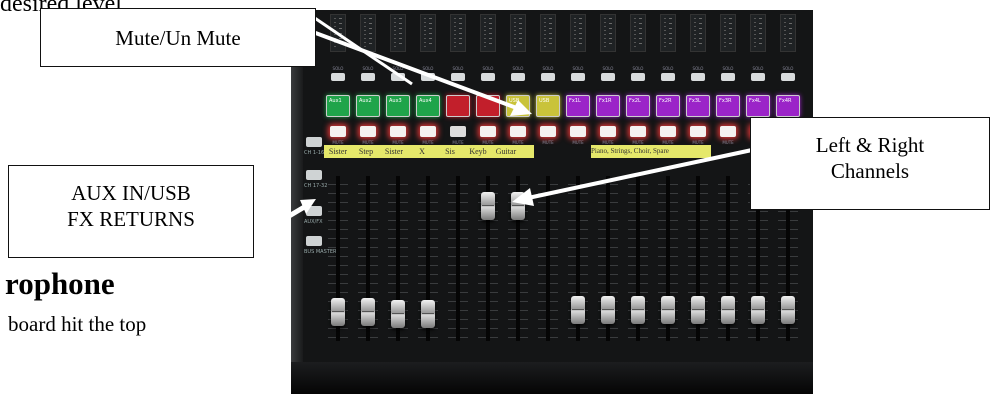 The image size is (1002, 394). I want to click on arrow-lr, so click(632, 177).